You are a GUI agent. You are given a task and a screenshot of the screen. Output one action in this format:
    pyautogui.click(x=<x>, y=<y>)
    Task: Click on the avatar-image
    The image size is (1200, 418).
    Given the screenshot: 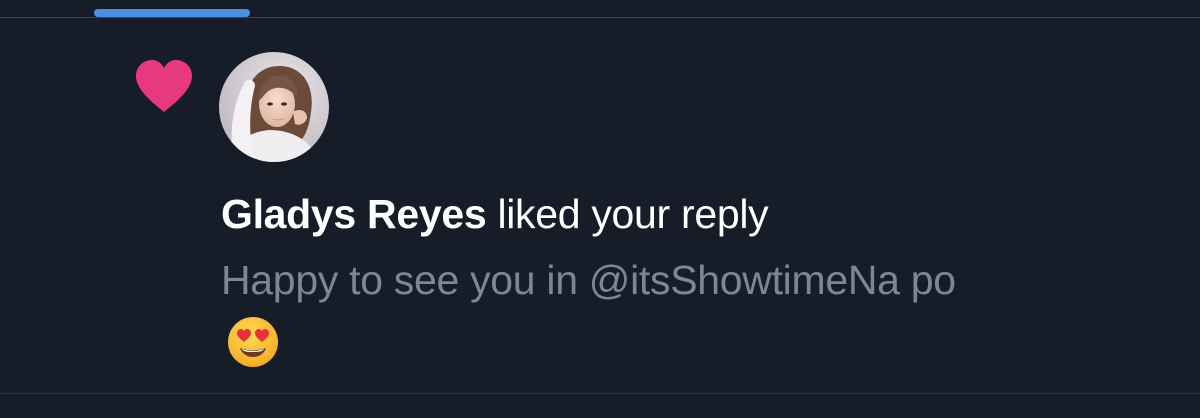 What is the action you would take?
    pyautogui.click(x=274, y=107)
    